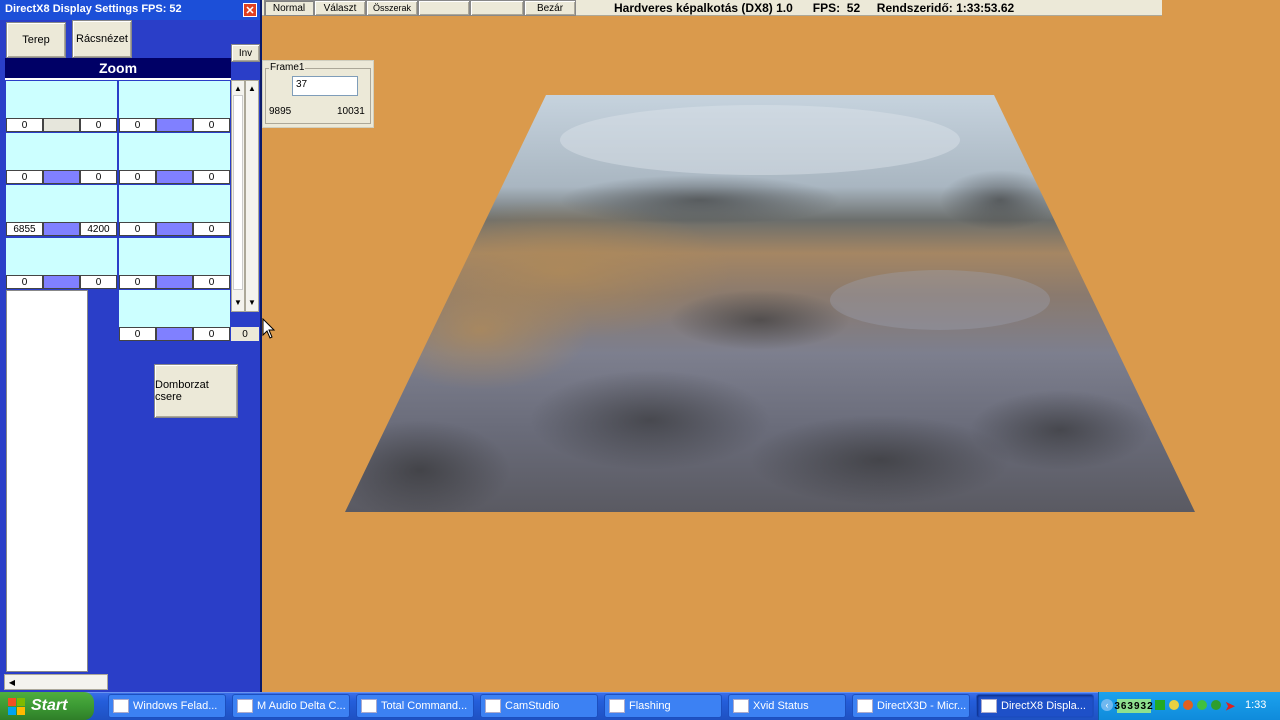  I want to click on system-tray: ‹ 363932 ➤ 1:33, so click(1189, 706).